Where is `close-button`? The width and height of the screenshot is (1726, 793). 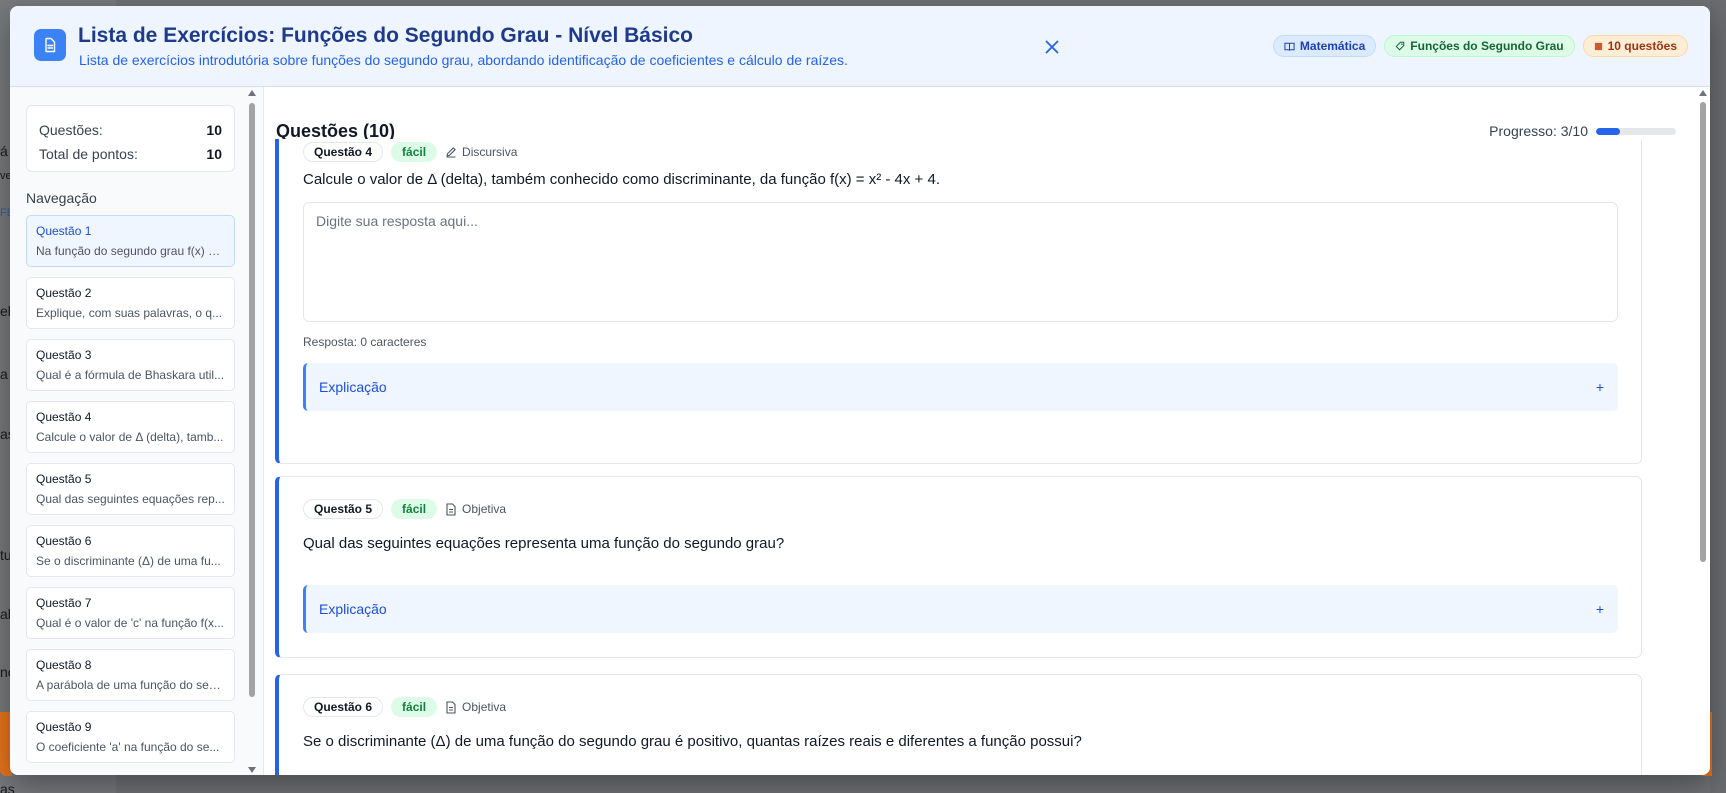
close-button is located at coordinates (1052, 47).